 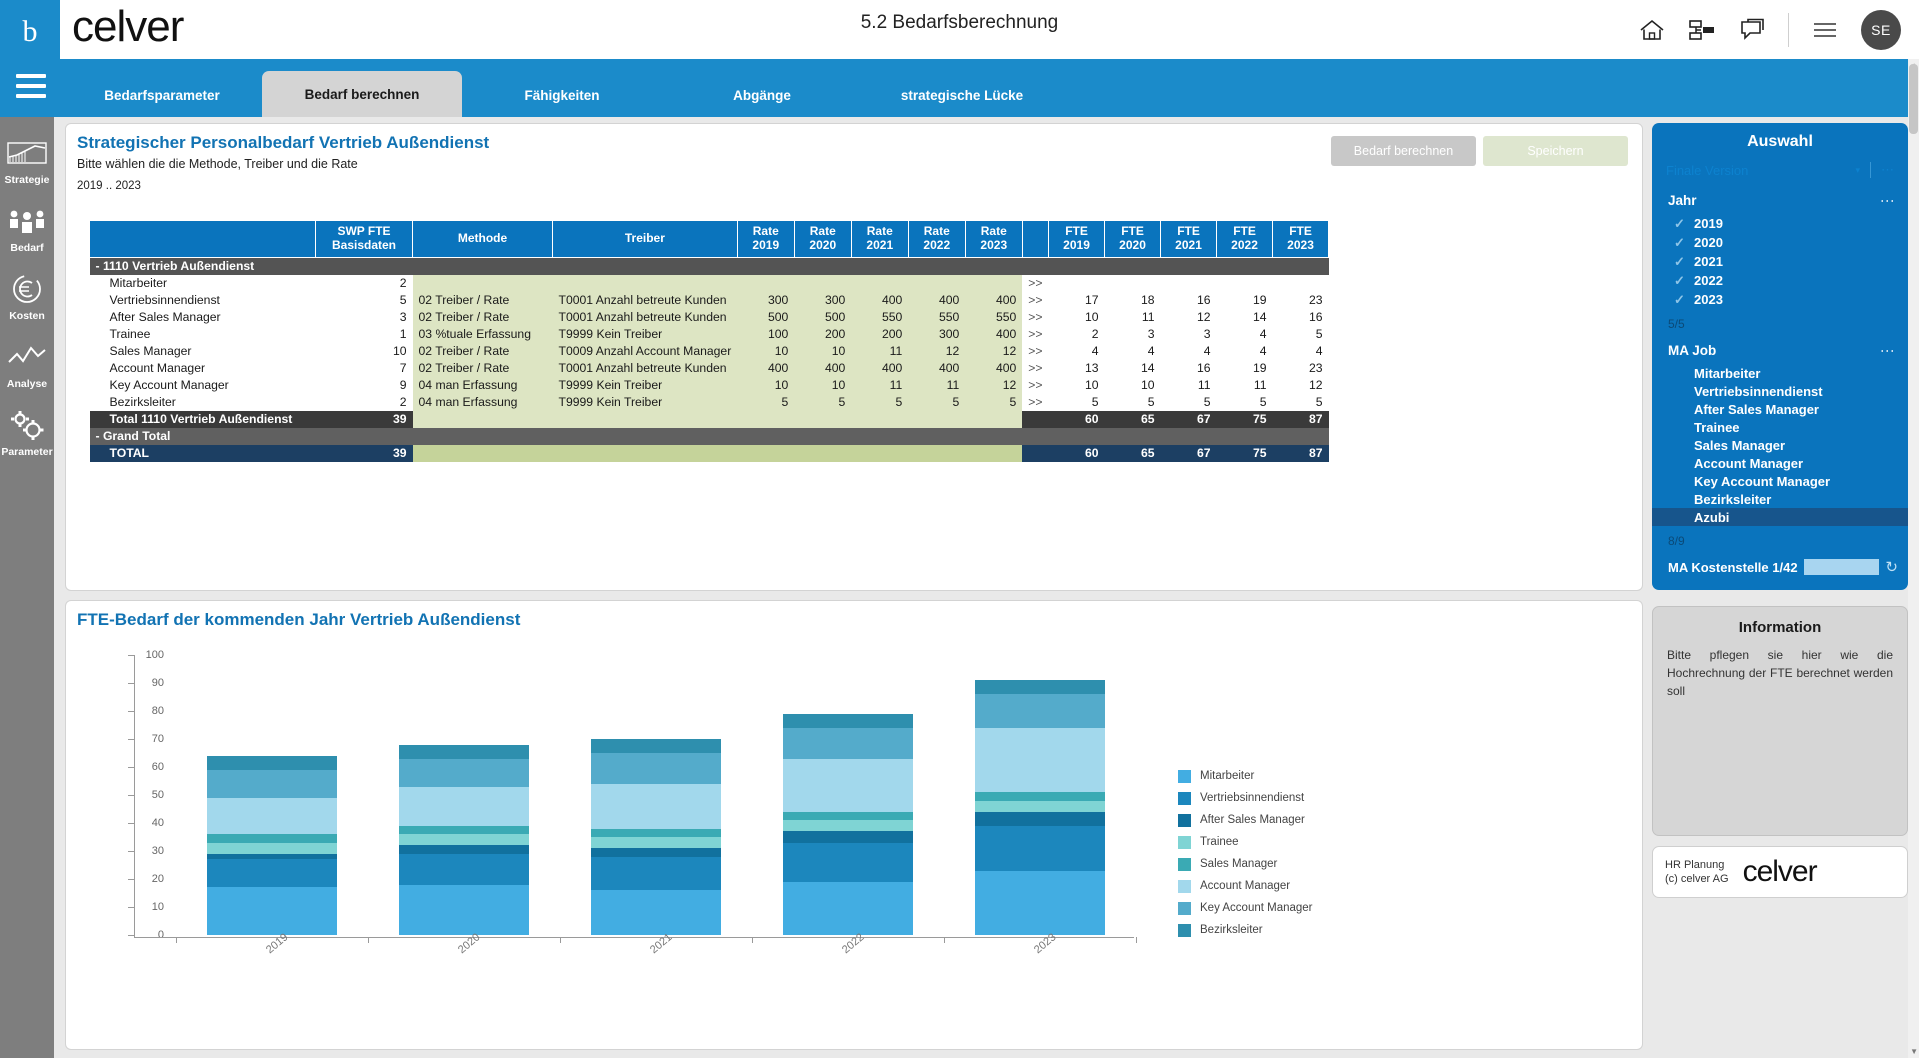 I want to click on bar-segment-2023-account-manager, so click(x=1040, y=760).